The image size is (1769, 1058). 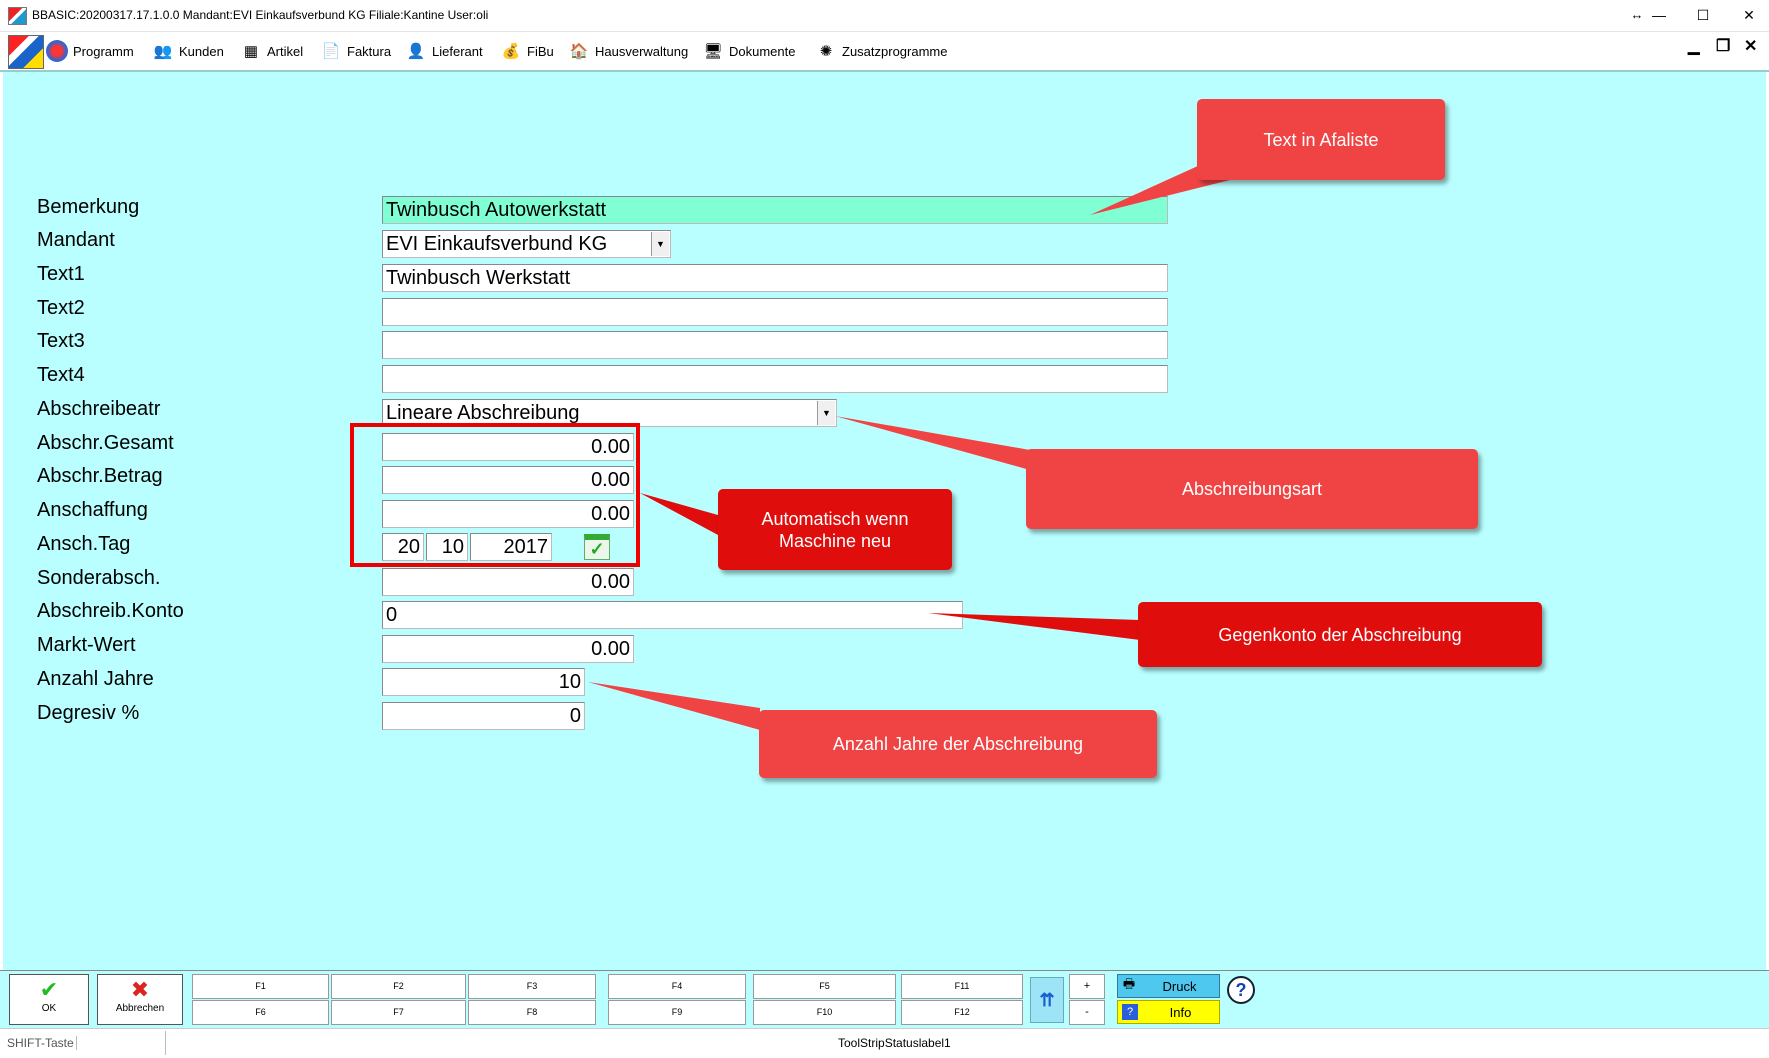 What do you see at coordinates (674, 706) in the screenshot?
I see `pointer-anzahl-jahre` at bounding box center [674, 706].